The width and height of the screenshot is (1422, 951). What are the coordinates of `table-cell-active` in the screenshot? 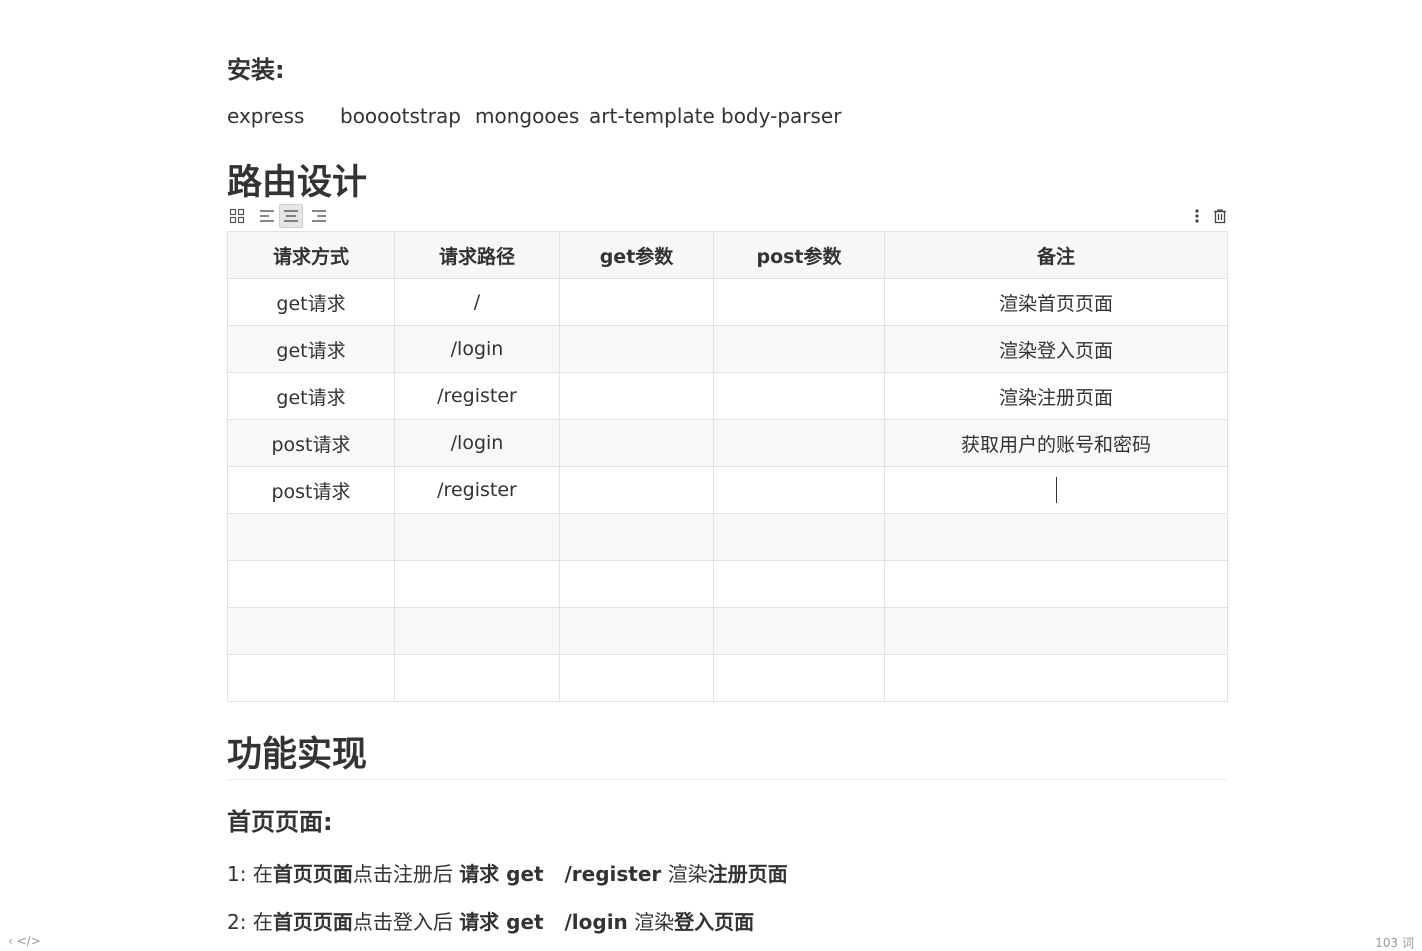 It's located at (1056, 490).